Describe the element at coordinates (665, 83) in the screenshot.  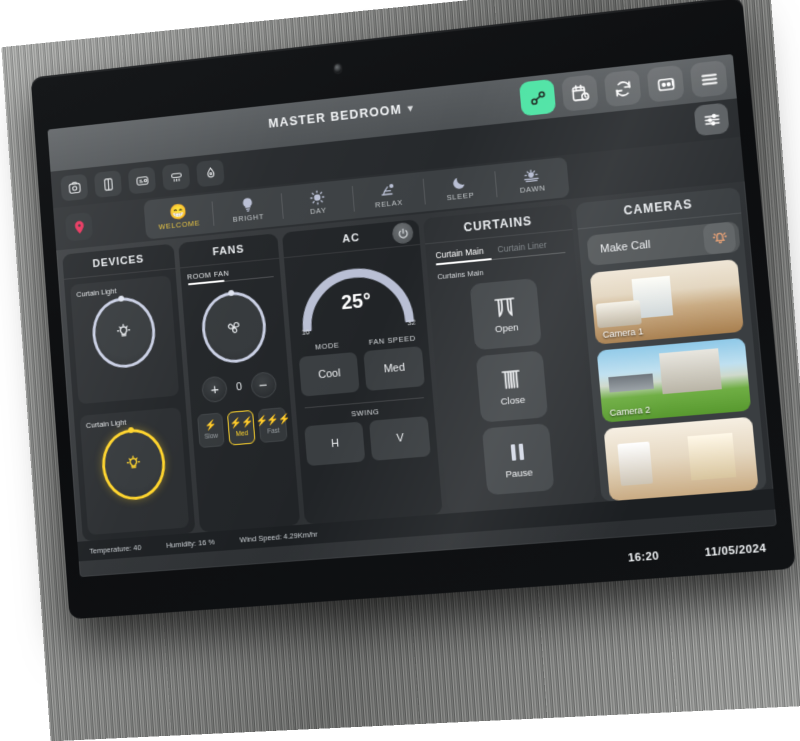
I see `automation-button` at that location.